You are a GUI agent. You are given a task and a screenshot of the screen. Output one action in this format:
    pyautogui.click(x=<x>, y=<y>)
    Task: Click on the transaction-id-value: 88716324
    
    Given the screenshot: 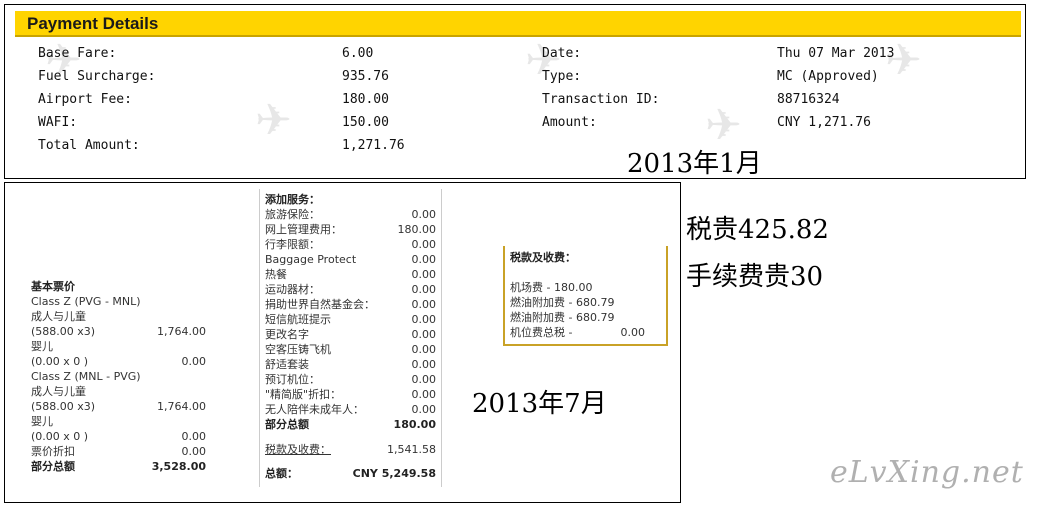 What is the action you would take?
    pyautogui.click(x=808, y=99)
    